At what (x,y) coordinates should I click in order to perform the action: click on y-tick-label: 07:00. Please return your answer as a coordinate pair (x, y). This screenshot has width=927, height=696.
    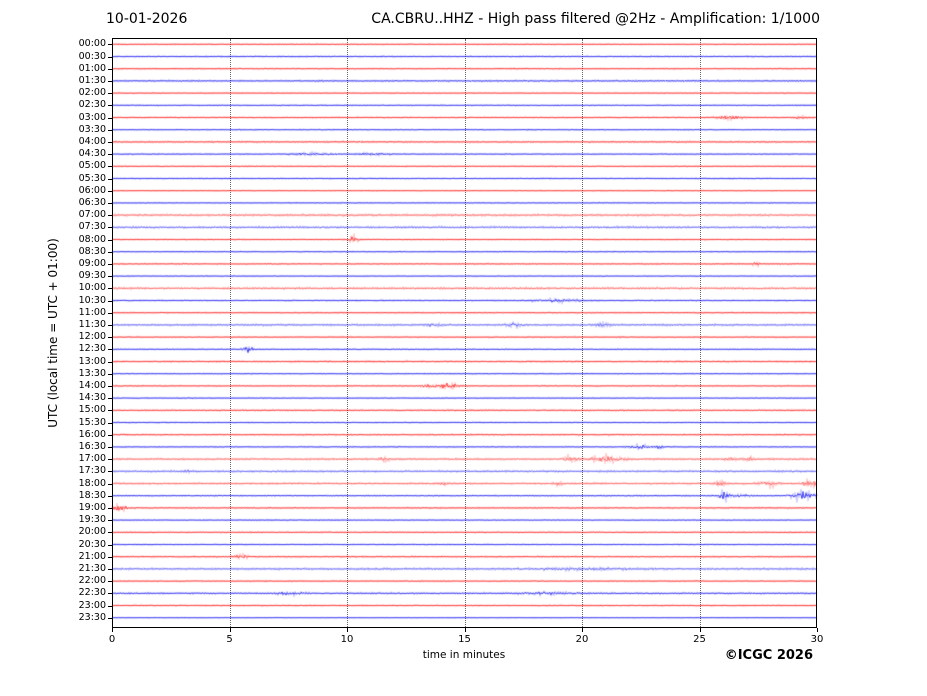
    Looking at the image, I should click on (92, 215).